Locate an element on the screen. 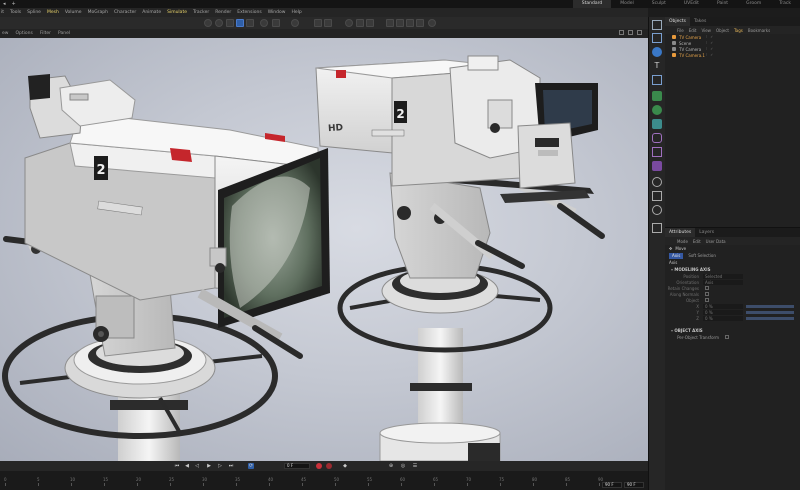  layout-tab-groom: Groom is located at coordinates (753, 4).